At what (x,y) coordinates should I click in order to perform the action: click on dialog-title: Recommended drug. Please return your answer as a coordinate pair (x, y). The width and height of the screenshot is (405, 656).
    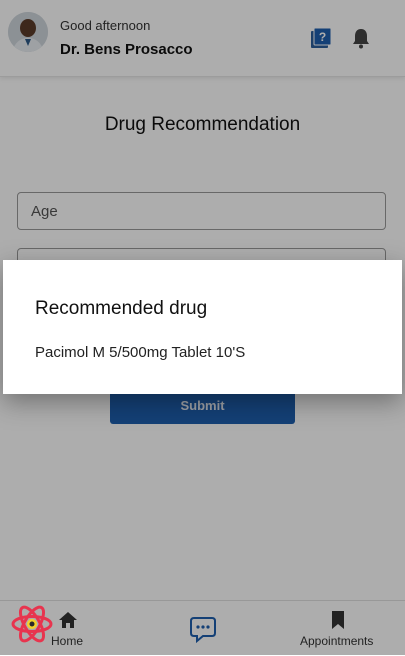
    Looking at the image, I should click on (121, 308).